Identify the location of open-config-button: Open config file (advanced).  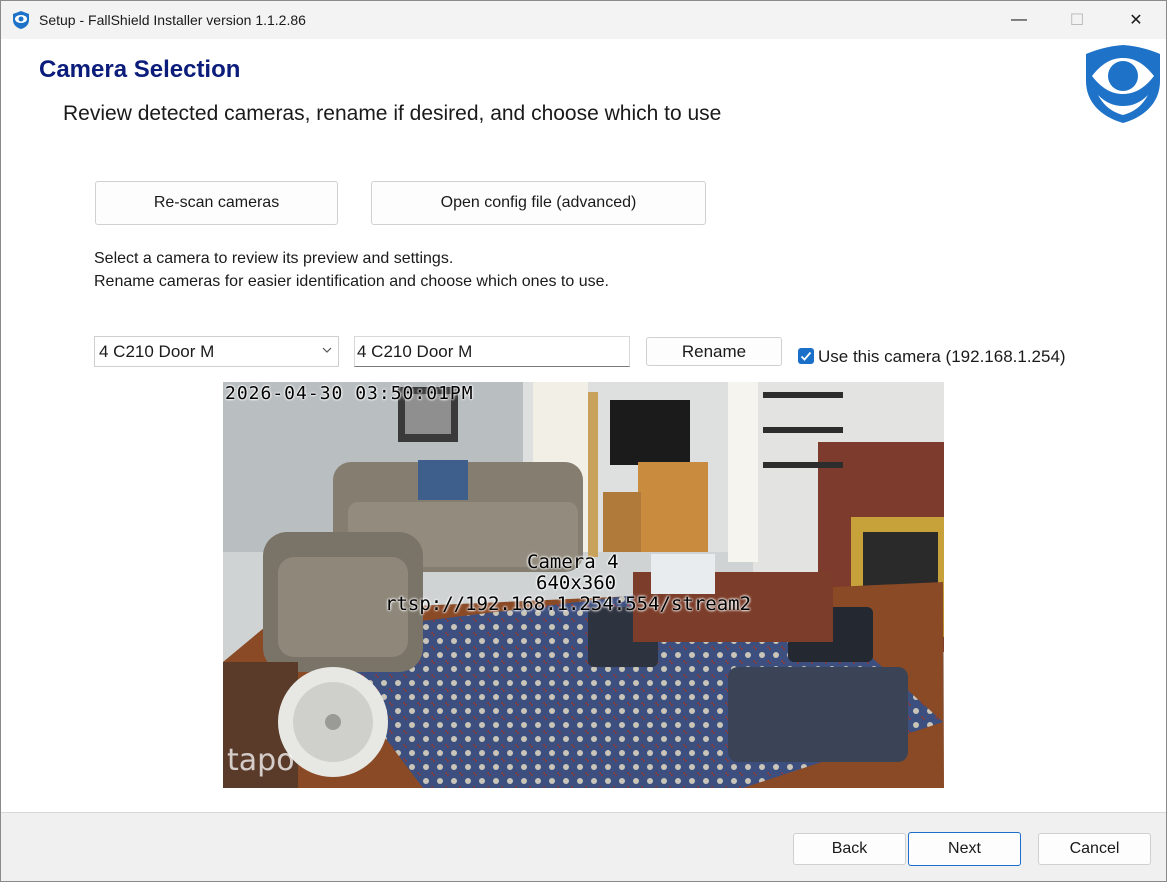
(538, 203).